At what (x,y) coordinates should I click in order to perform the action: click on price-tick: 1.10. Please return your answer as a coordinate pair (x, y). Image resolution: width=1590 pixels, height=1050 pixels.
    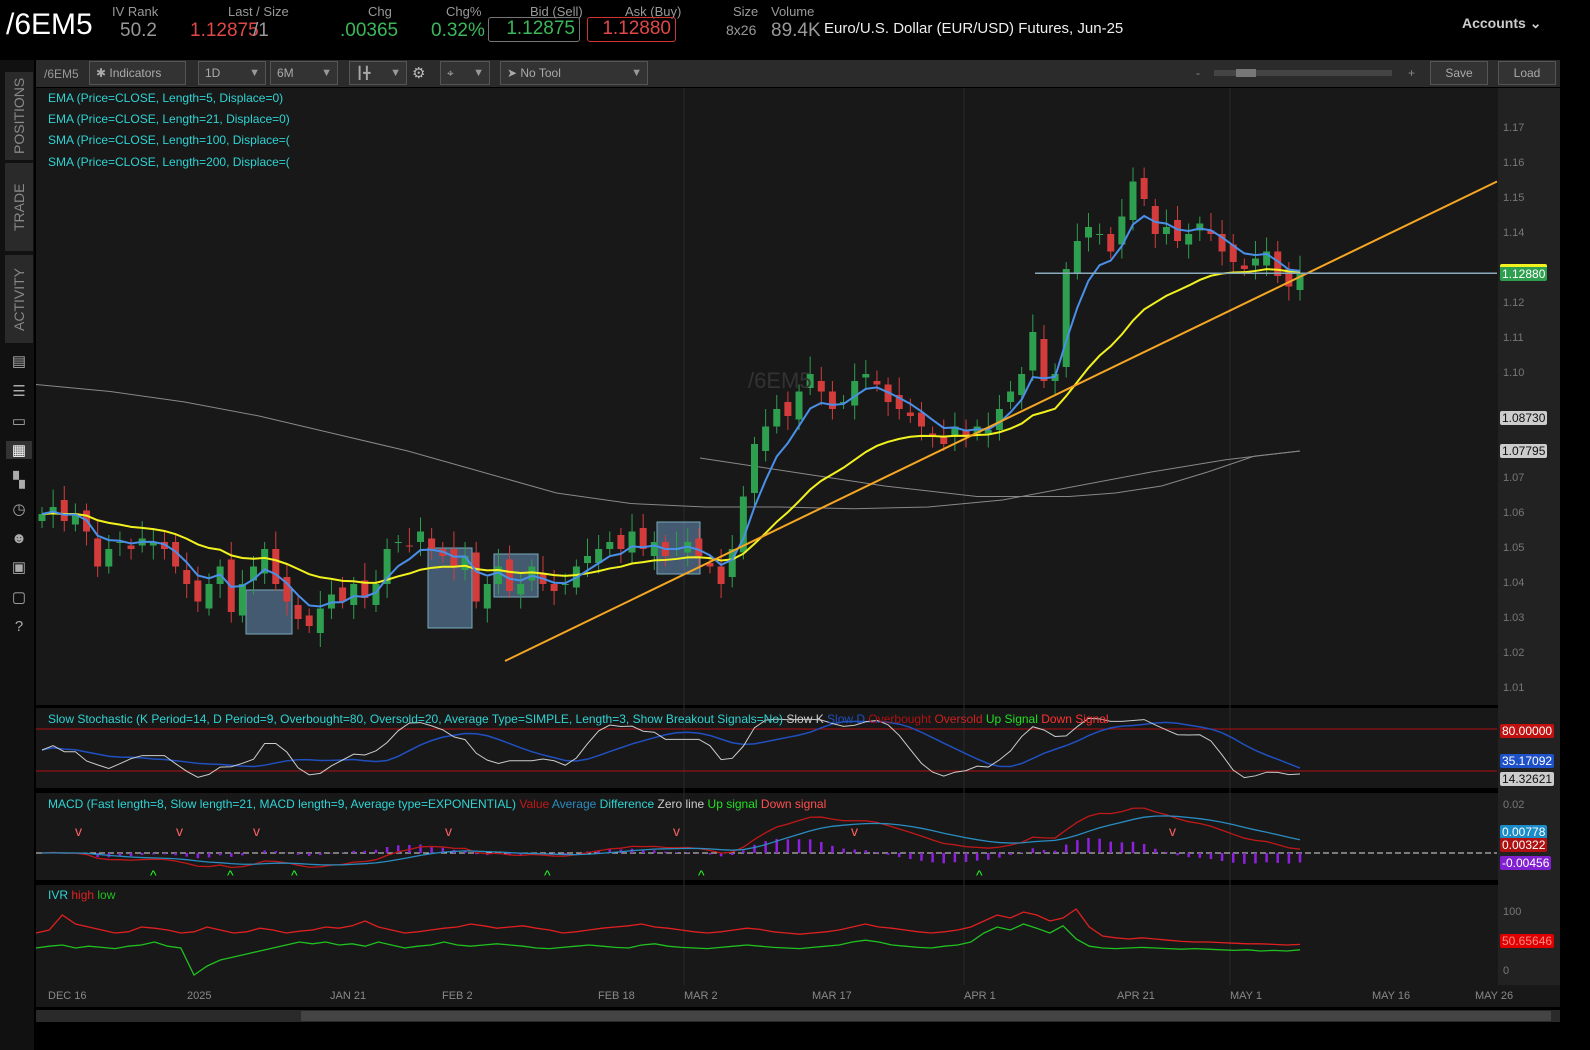
    Looking at the image, I should click on (1514, 373).